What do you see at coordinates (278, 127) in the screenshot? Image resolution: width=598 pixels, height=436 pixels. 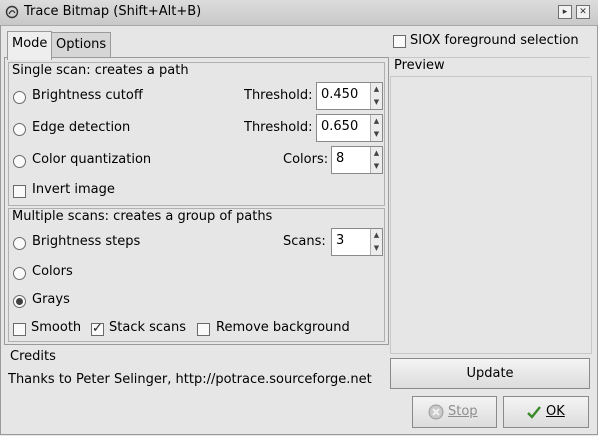 I see `edge-threshold-label: Threshold:` at bounding box center [278, 127].